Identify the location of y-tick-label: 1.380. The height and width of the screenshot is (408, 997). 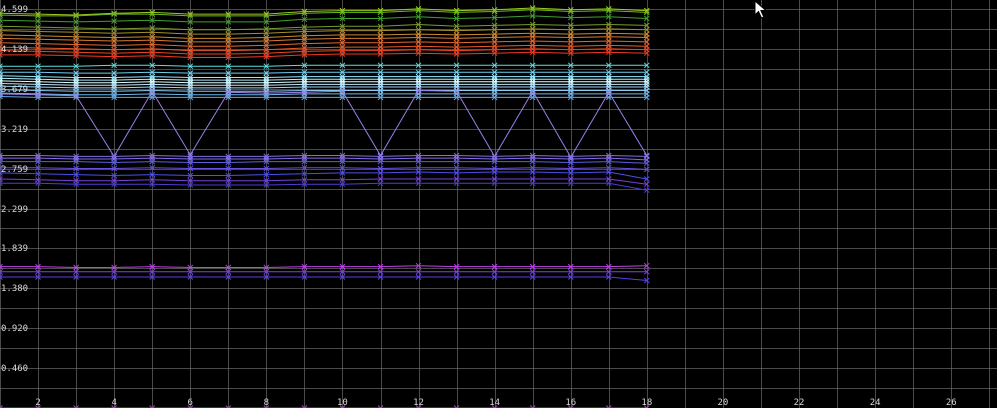
(14, 289).